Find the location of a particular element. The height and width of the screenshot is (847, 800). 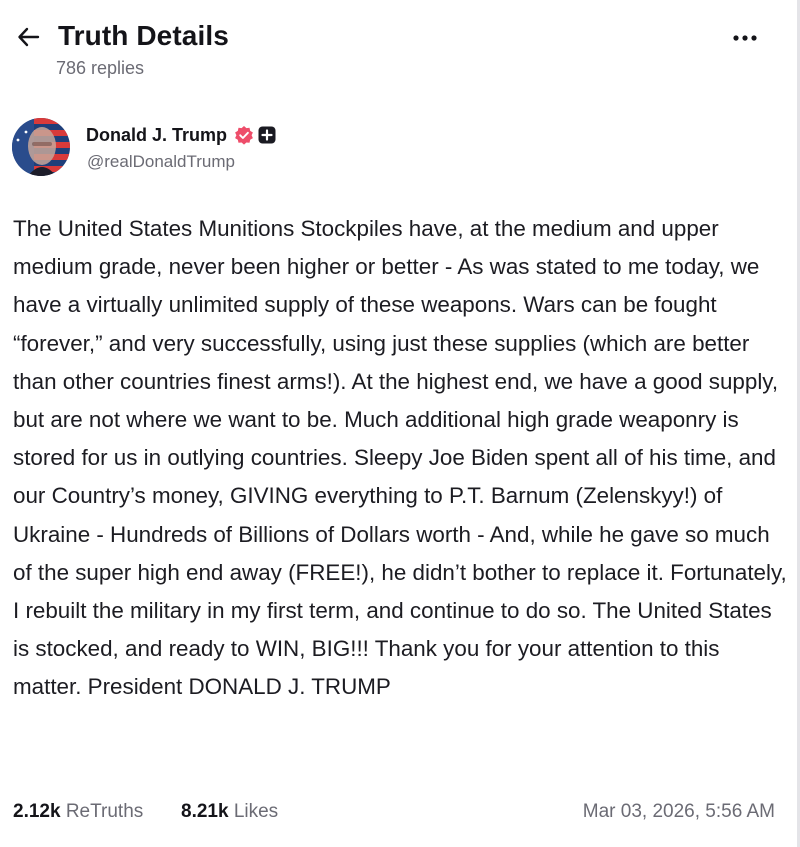

retruths-label: ReTruths is located at coordinates (104, 811).